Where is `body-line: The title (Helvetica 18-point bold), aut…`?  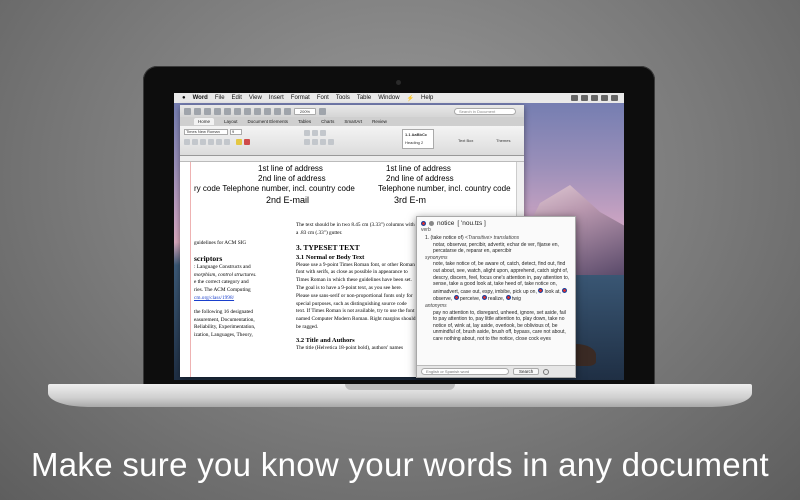 body-line: The title (Helvetica 18-point bold), aut… is located at coordinates (350, 347).